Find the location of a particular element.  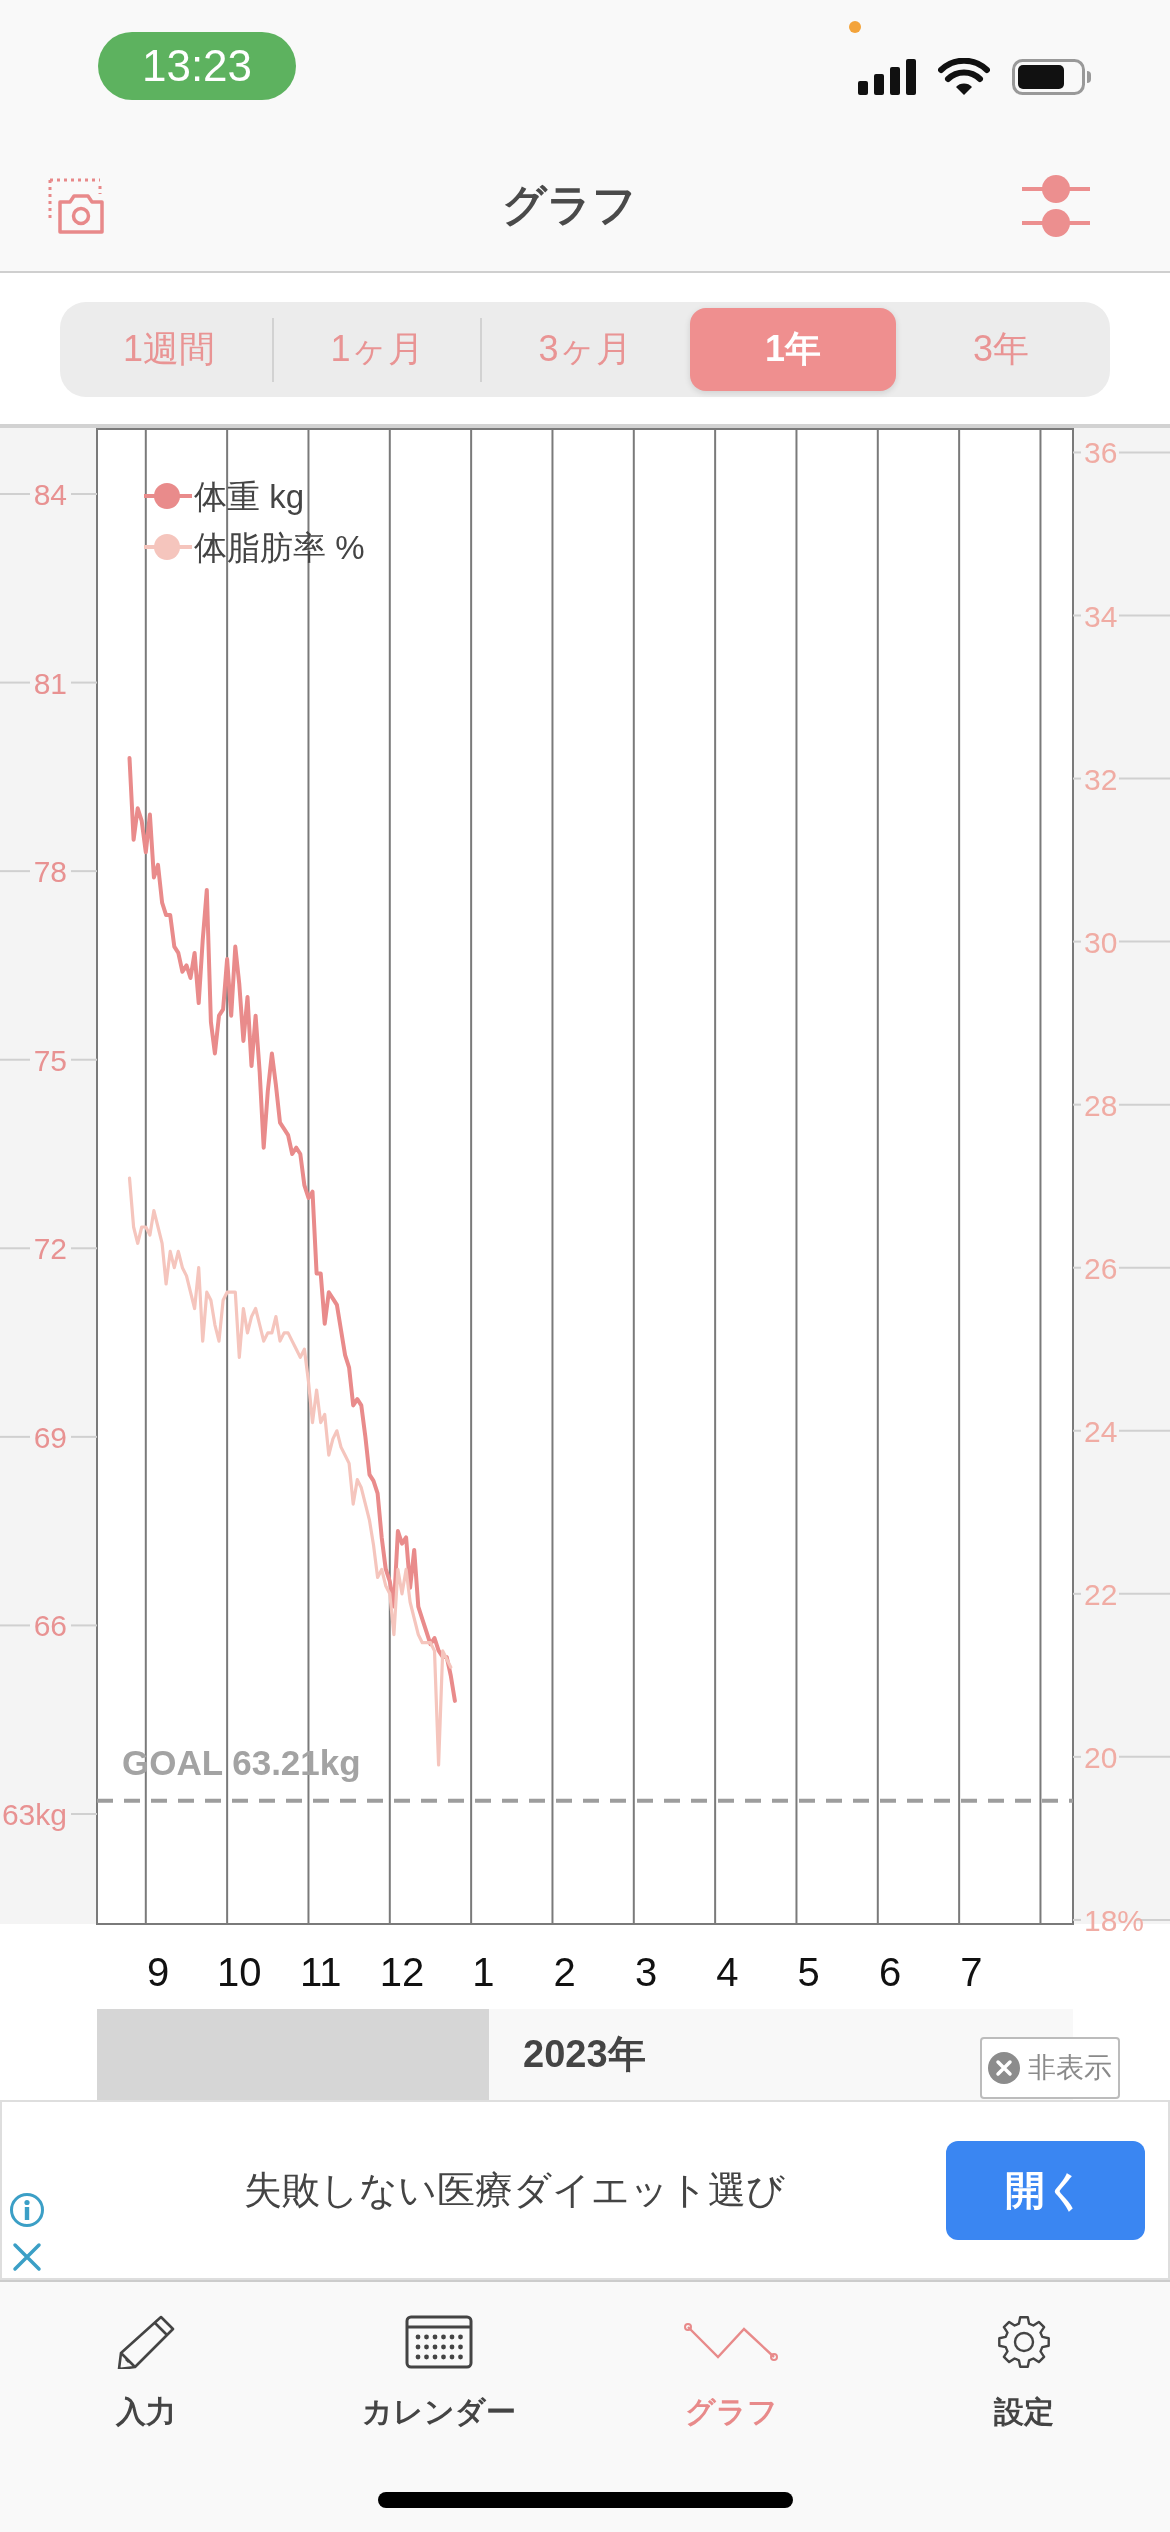

pencil-icon is located at coordinates (146, 2342).